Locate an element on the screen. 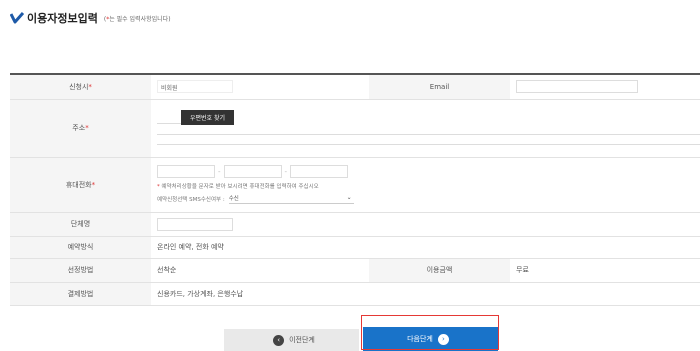 This screenshot has width=700, height=351. address-line1-input is located at coordinates (428, 130).